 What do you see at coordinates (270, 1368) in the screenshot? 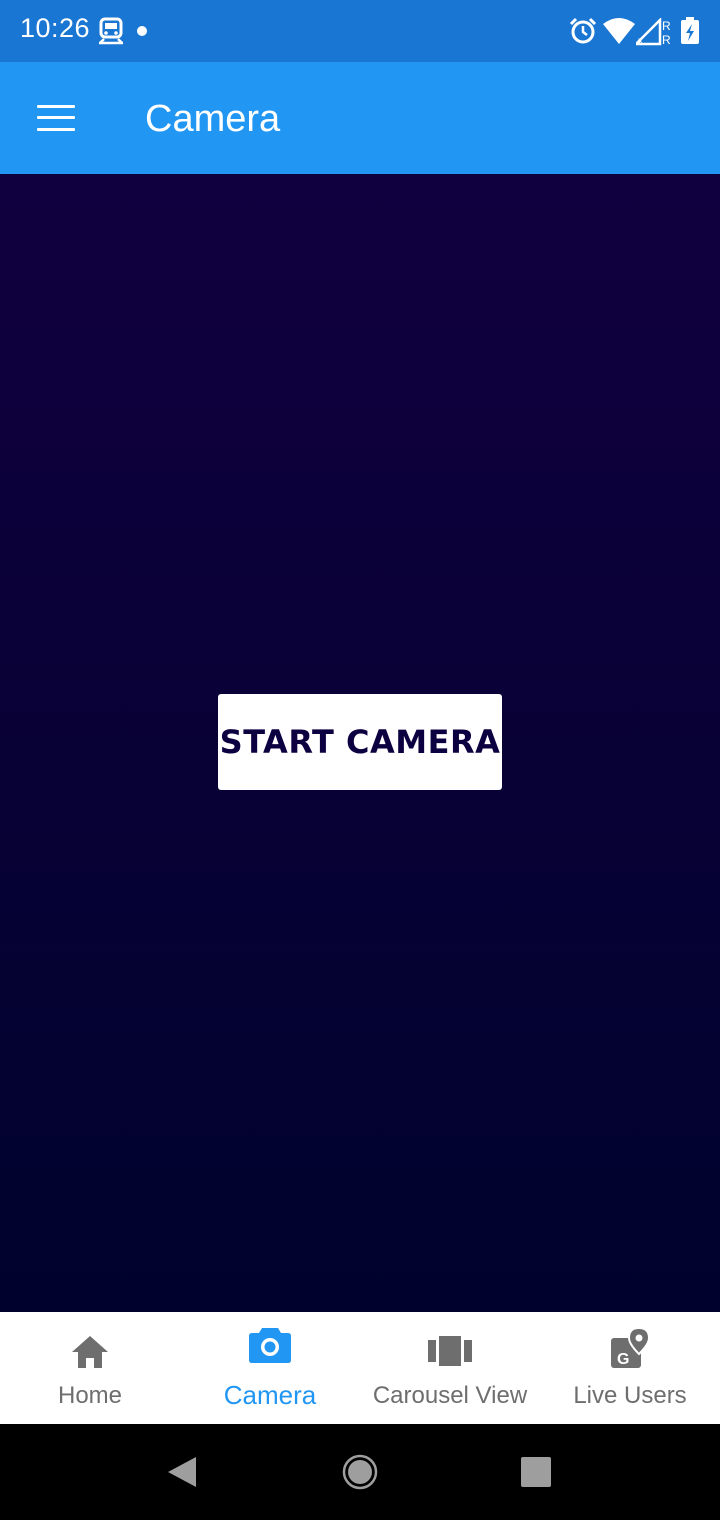
I see `nav-item-camera: Camera` at bounding box center [270, 1368].